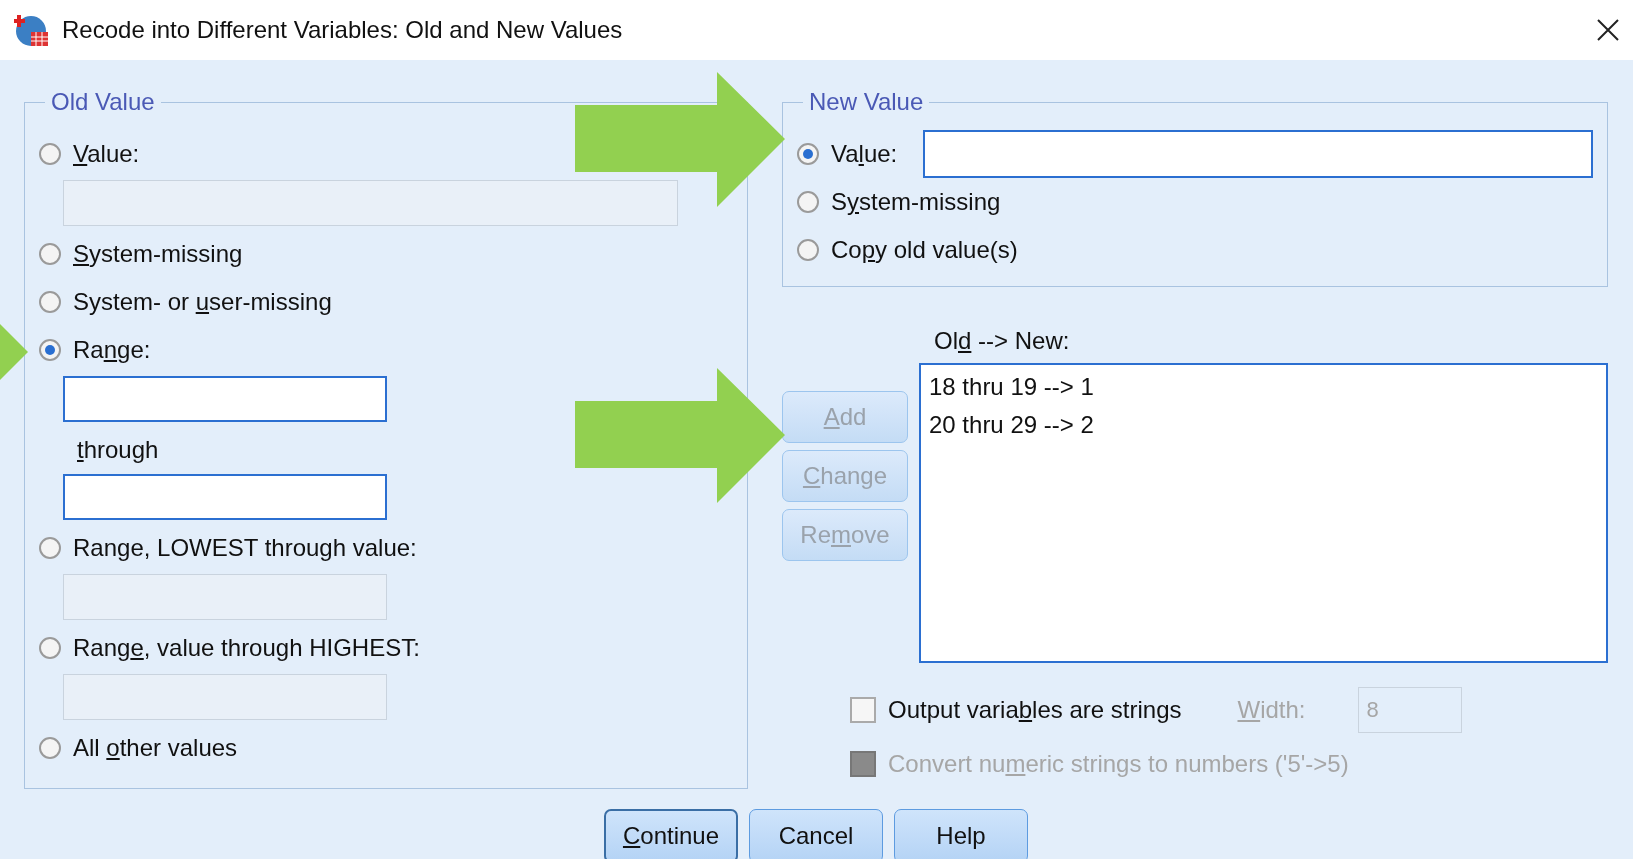 This screenshot has height=859, width=1633. I want to click on list-item: 18 thru 19 --> 1, so click(1011, 387).